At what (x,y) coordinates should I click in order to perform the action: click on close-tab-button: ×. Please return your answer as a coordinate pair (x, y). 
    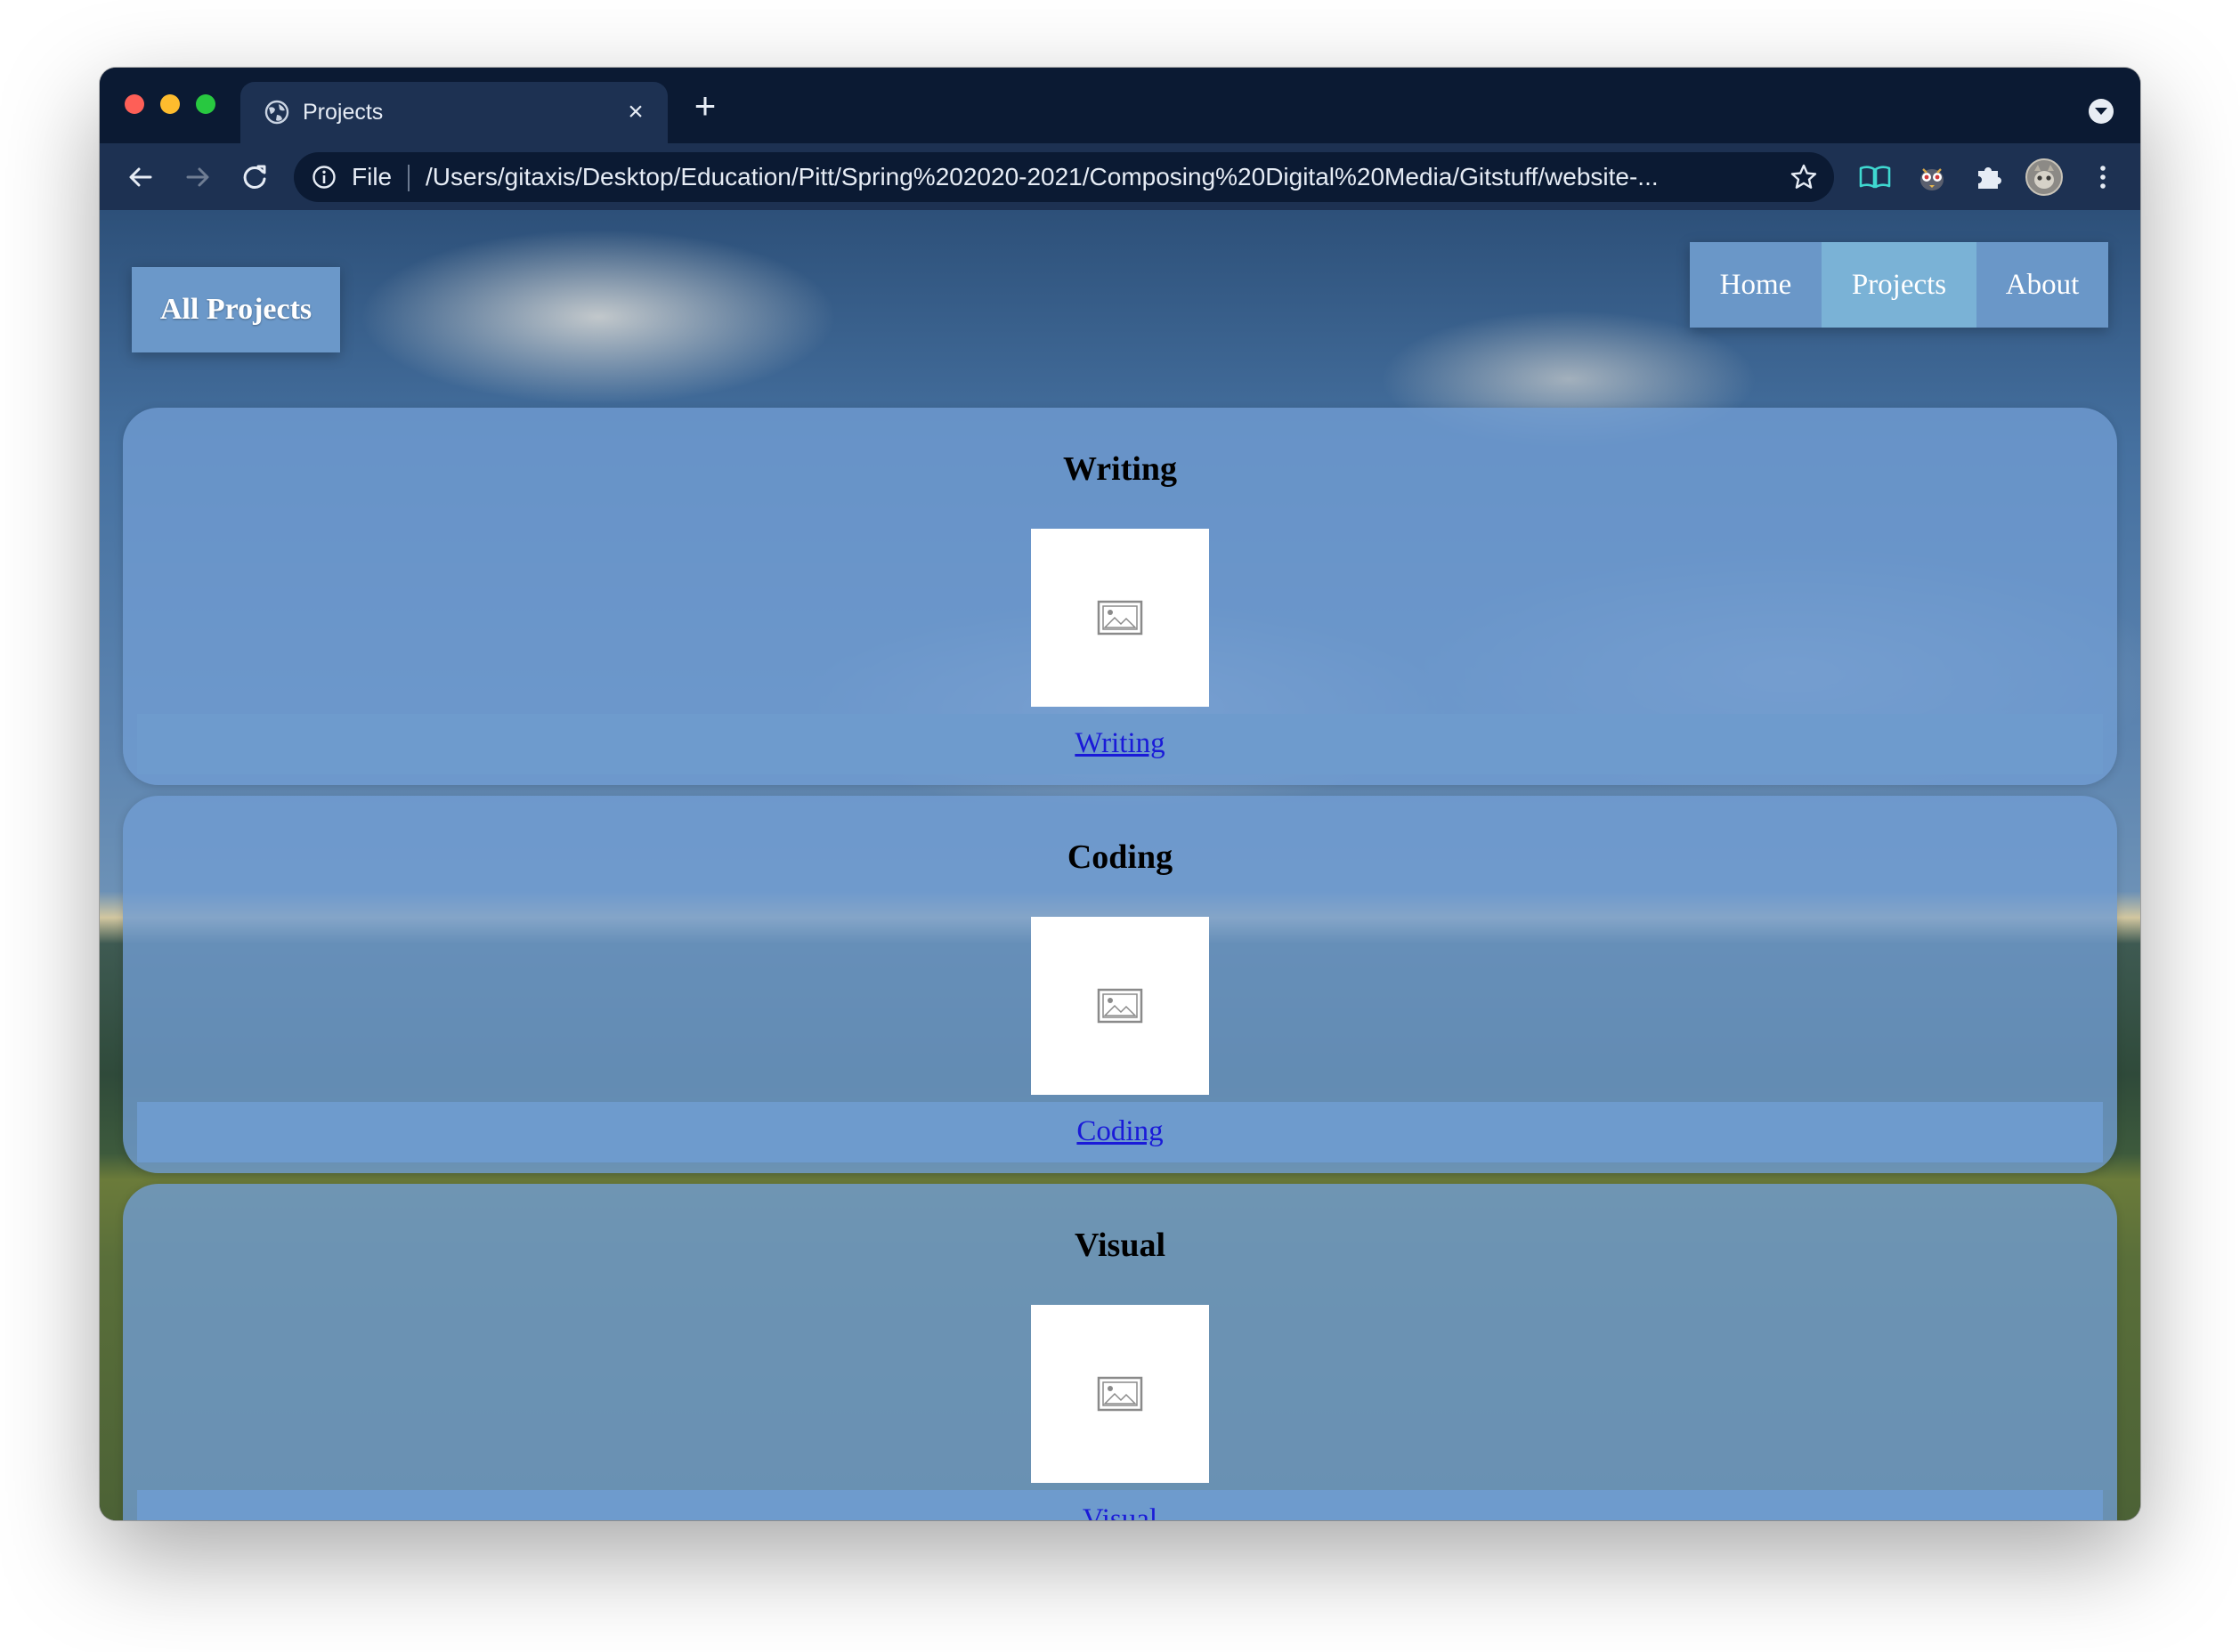
    Looking at the image, I should click on (636, 112).